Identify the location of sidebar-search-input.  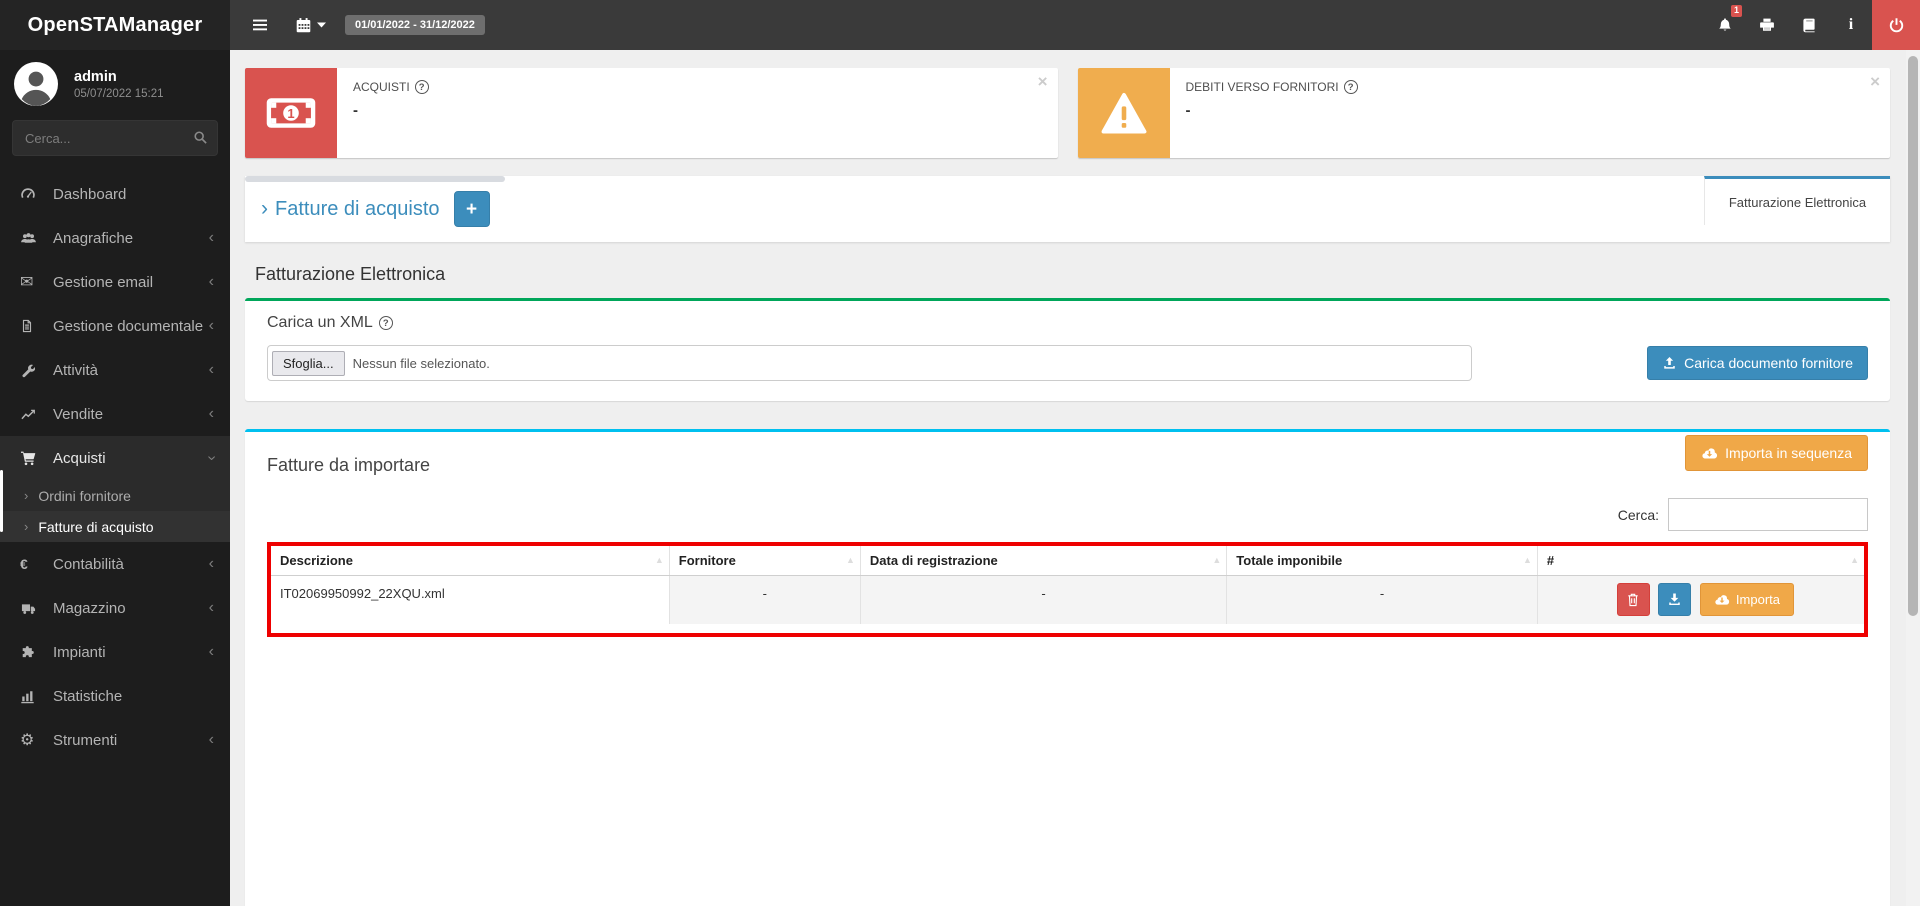
(115, 138).